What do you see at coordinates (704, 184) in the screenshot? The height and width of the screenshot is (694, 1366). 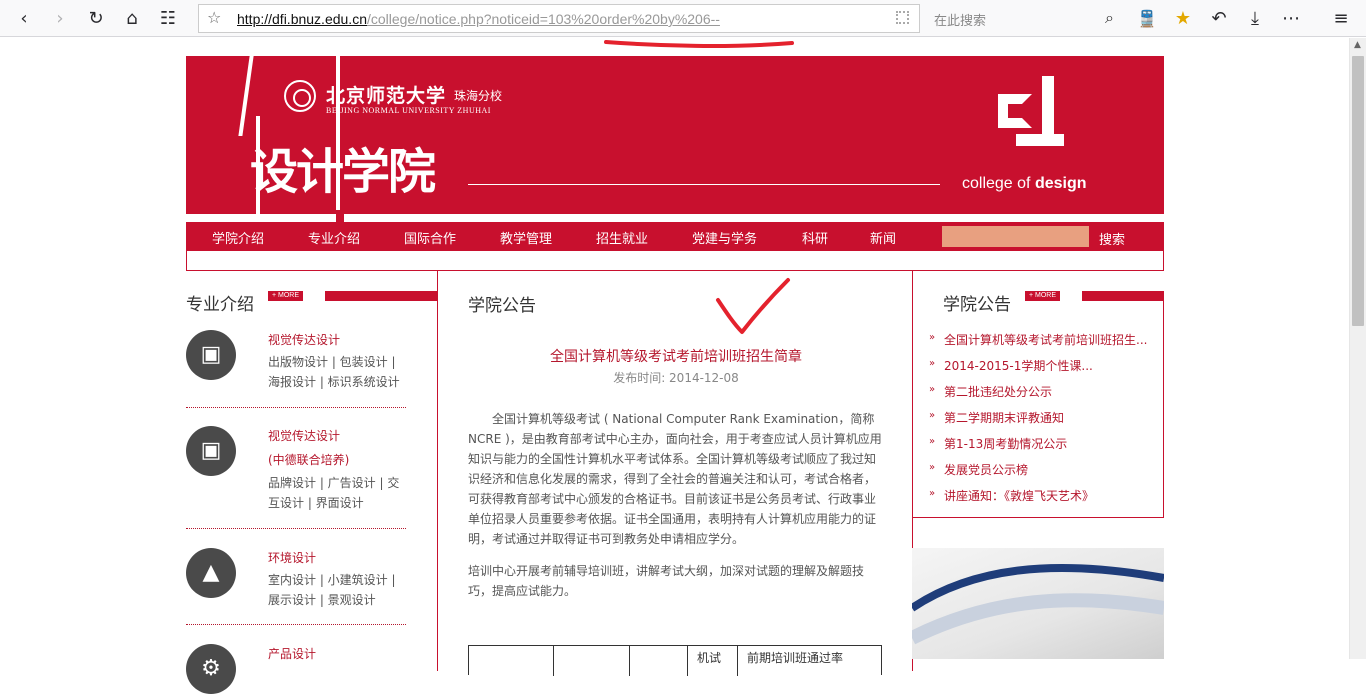 I see `banner-rule` at bounding box center [704, 184].